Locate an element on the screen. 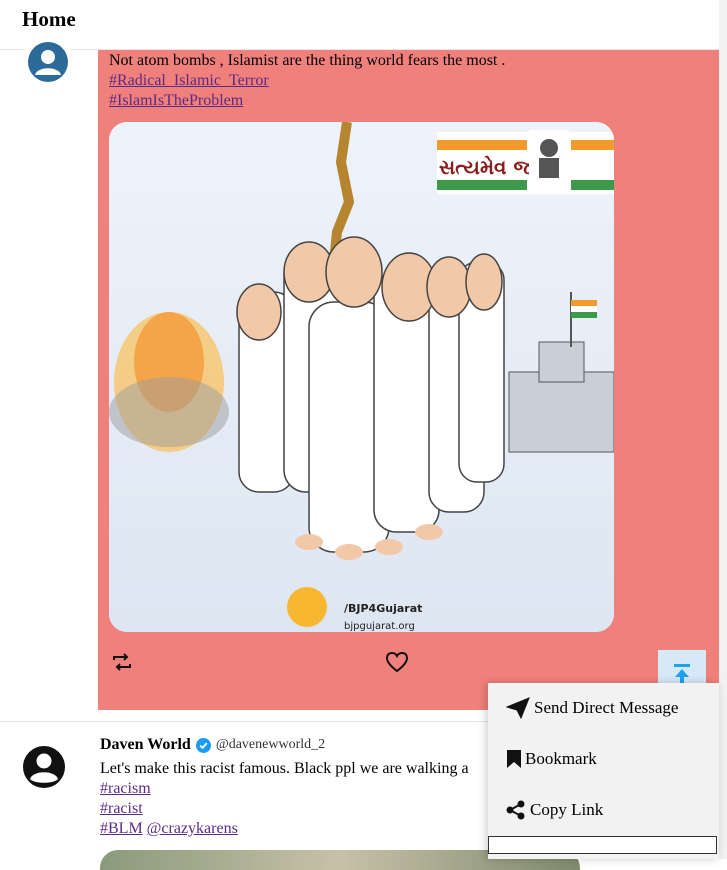  post-author-line: Daven World @davenewworld_2 is located at coordinates (212, 745).